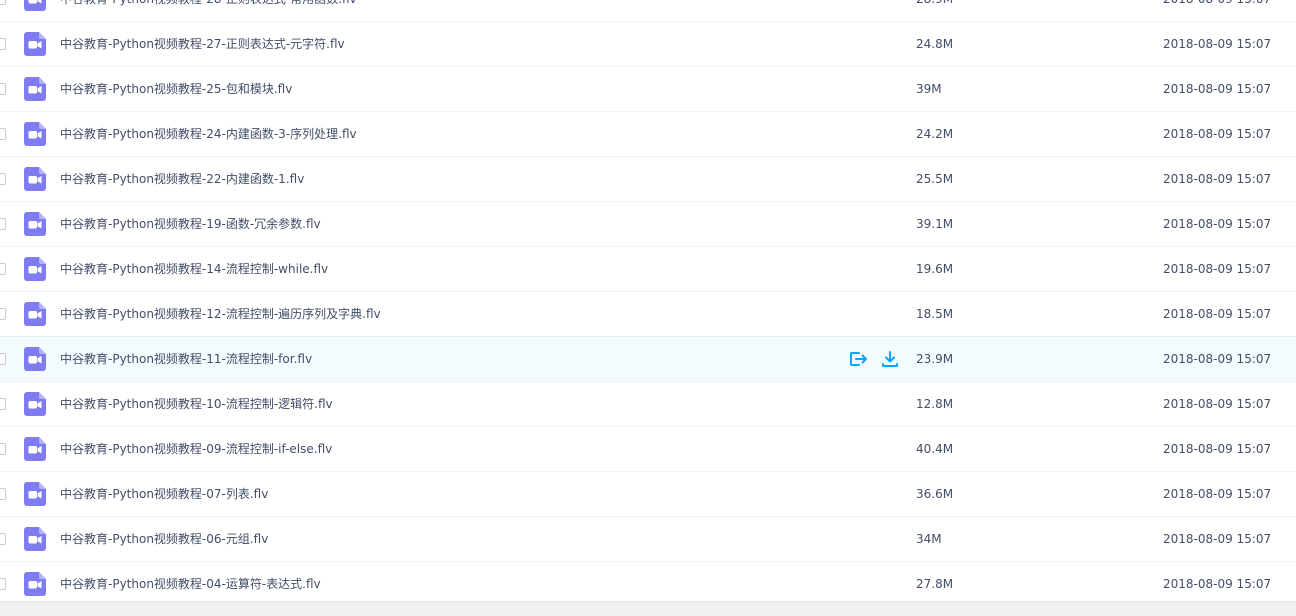 This screenshot has width=1296, height=616. Describe the element at coordinates (208, 10) in the screenshot. I see `file-name: 中谷教育-Python视频教程-28-正则表达式-常用函数.flv` at that location.